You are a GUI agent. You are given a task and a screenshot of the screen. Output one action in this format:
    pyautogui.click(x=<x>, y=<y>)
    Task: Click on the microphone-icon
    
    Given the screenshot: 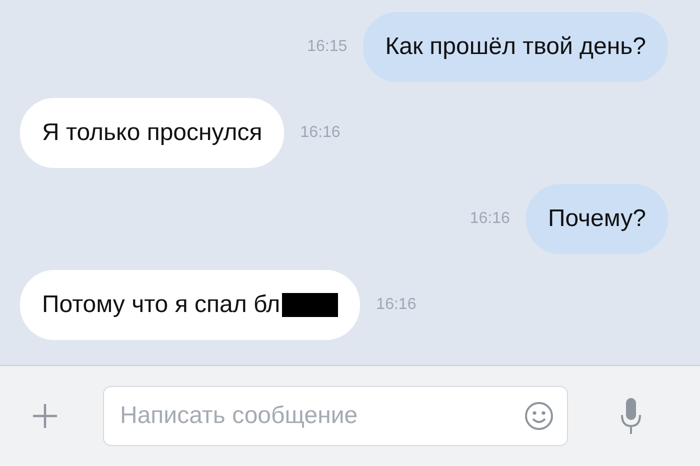 What is the action you would take?
    pyautogui.click(x=631, y=416)
    